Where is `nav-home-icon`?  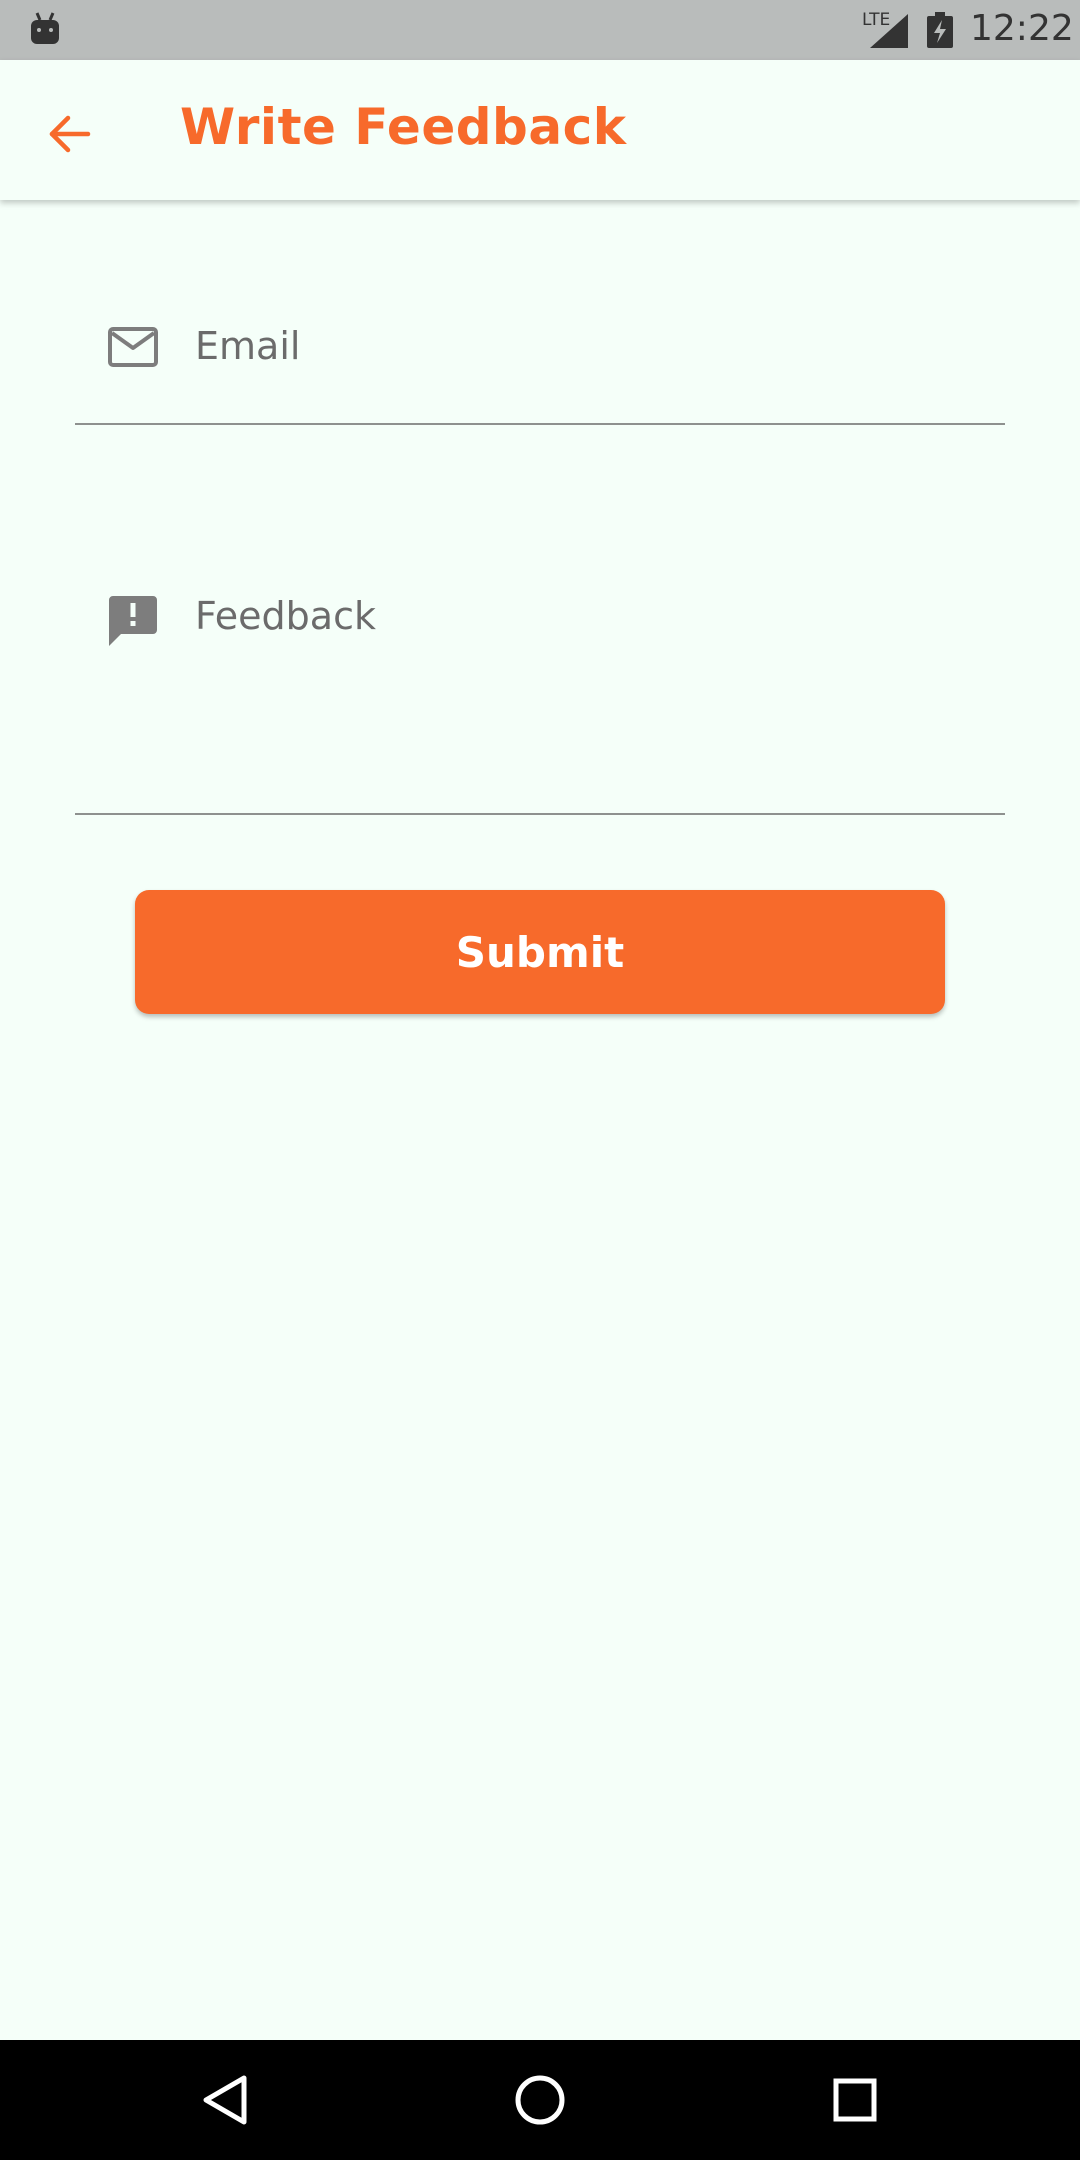
nav-home-icon is located at coordinates (540, 2100).